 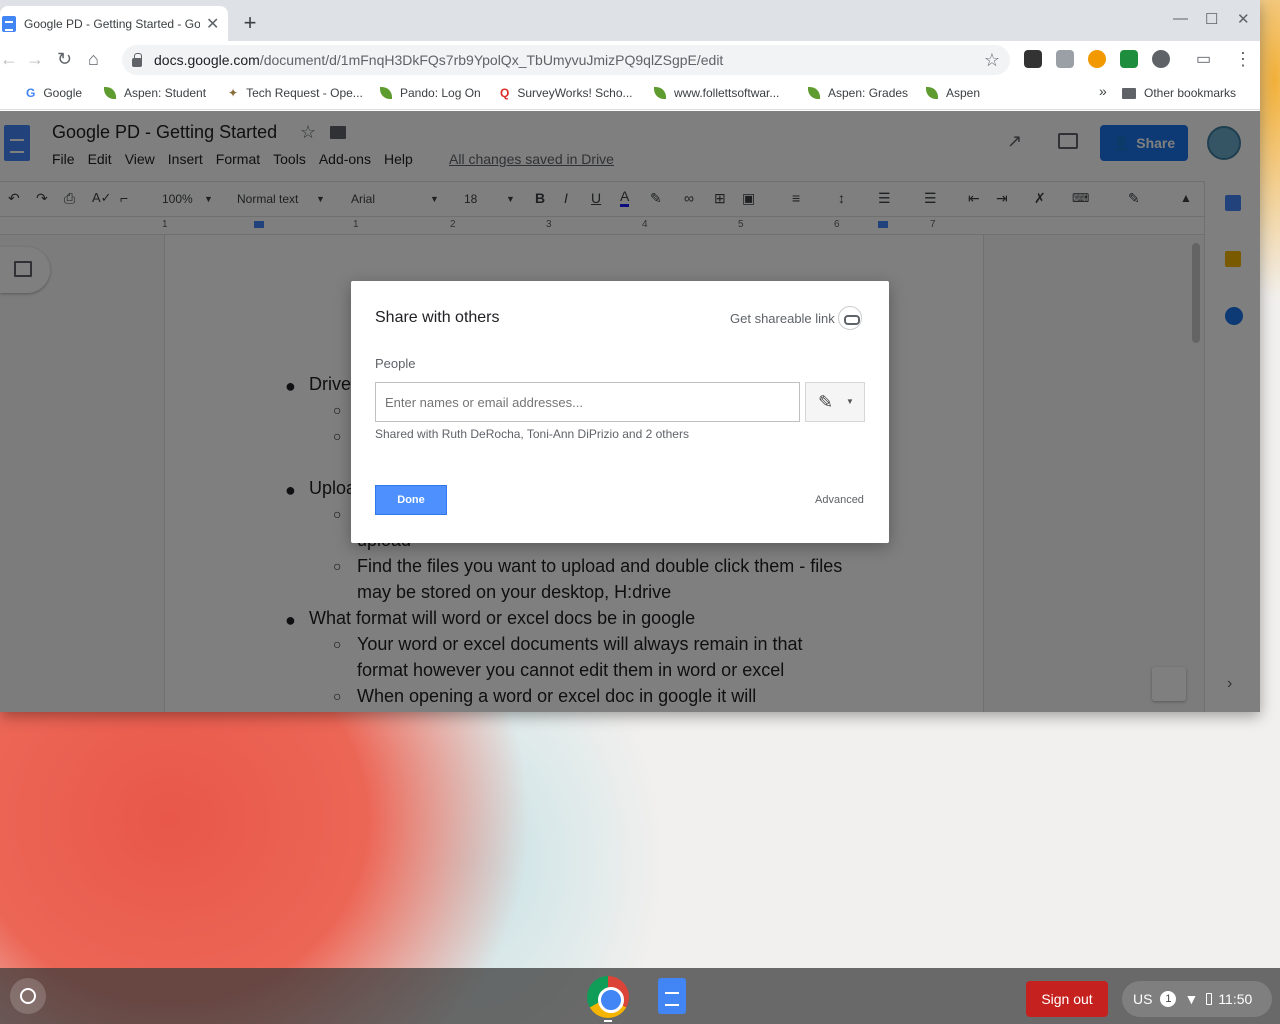 What do you see at coordinates (835, 402) in the screenshot?
I see `permission-dropdown: ✎ ▼` at bounding box center [835, 402].